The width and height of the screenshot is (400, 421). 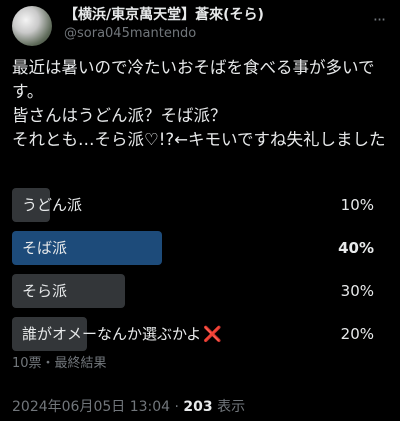 I want to click on timestamp-line: 2024年06月05日 13:04 · 203 表示, so click(x=128, y=406).